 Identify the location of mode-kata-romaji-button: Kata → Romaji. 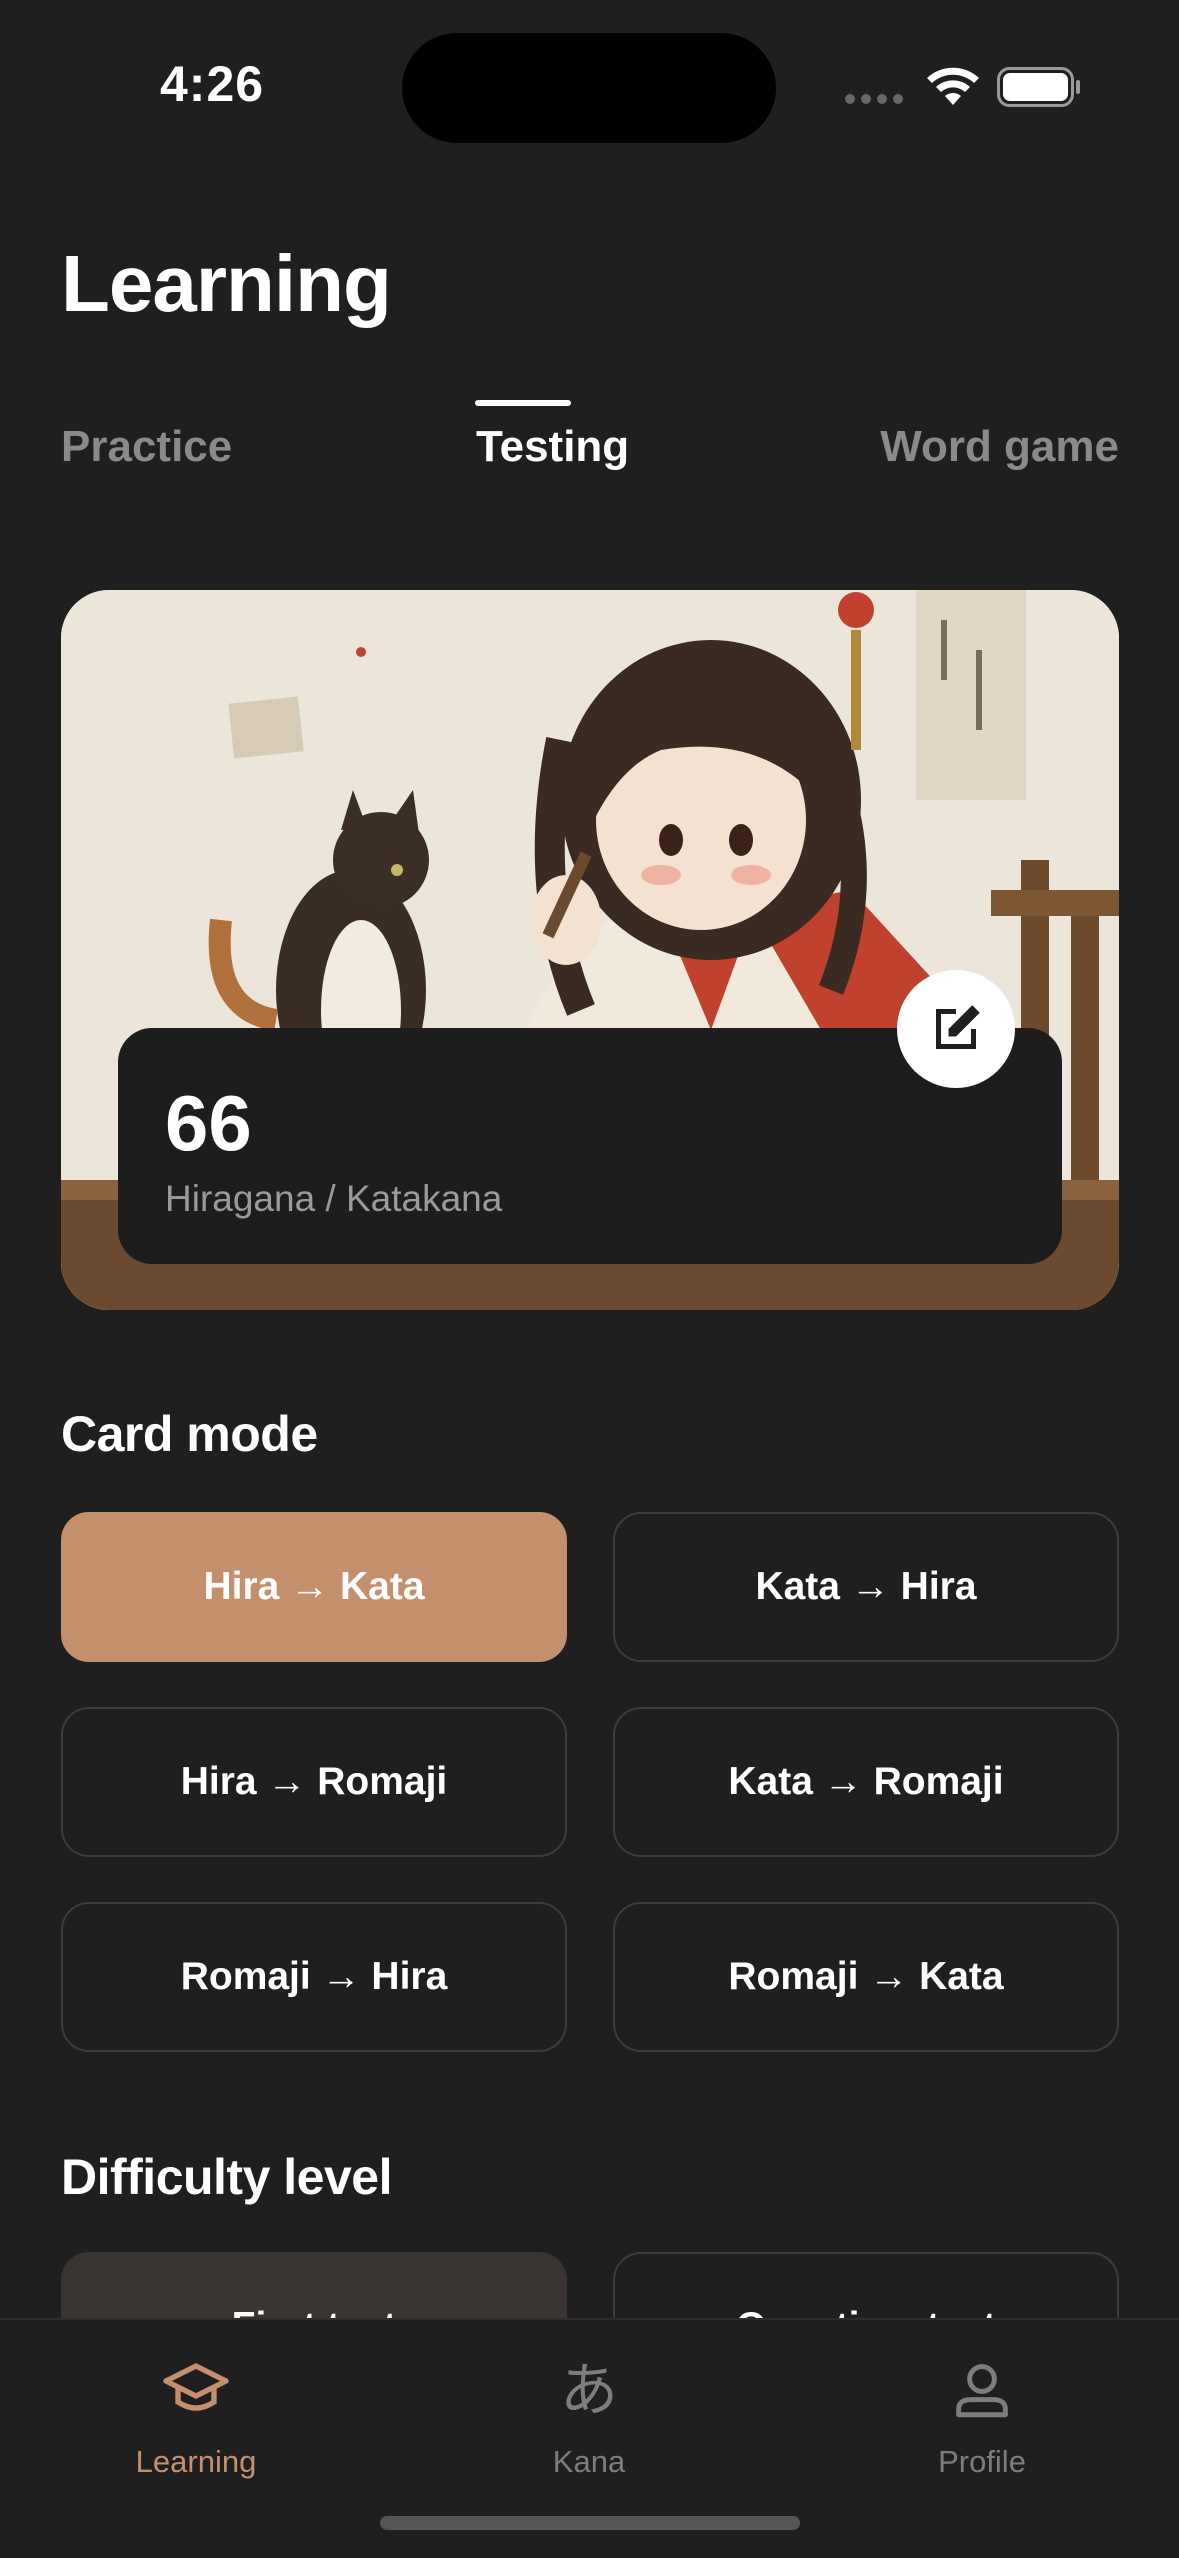
(866, 1782).